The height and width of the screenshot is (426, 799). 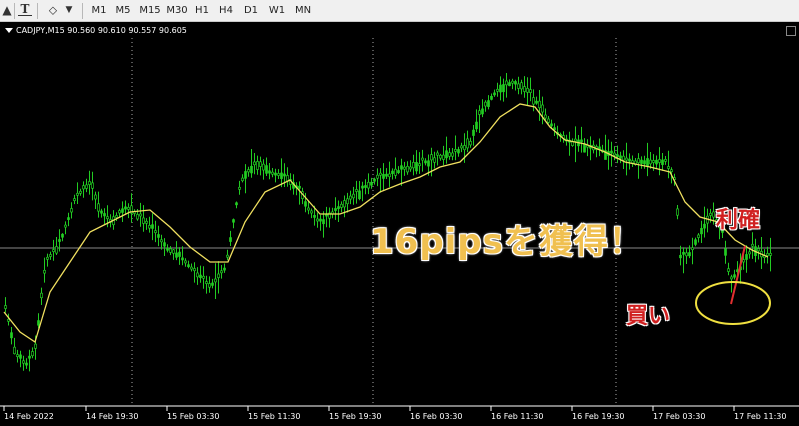 What do you see at coordinates (303, 10) in the screenshot?
I see `timeframe-mn: MN` at bounding box center [303, 10].